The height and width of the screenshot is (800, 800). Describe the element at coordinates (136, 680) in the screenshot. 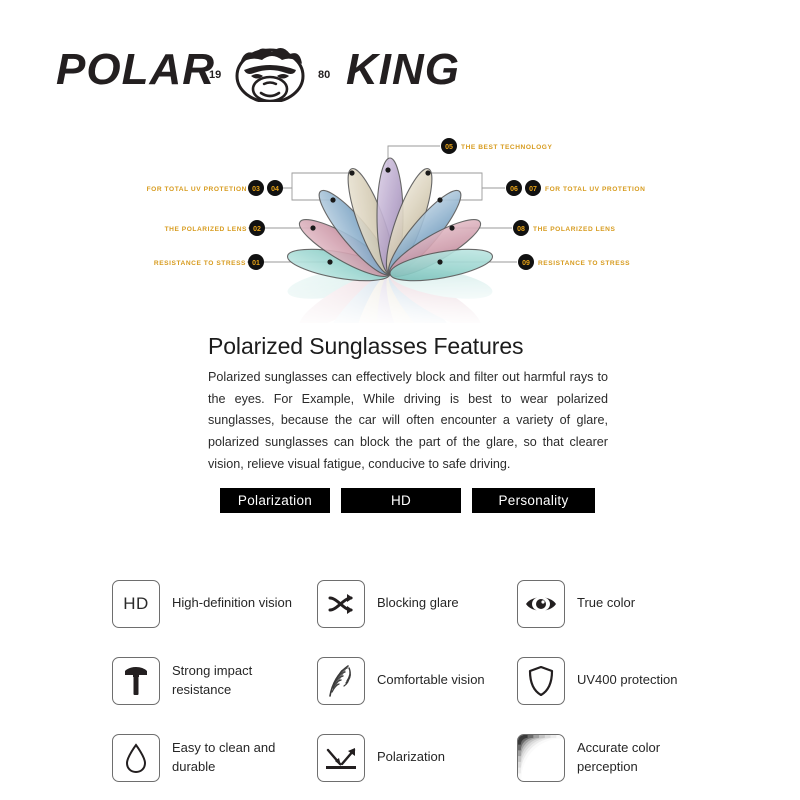

I see `hammer-icon` at that location.